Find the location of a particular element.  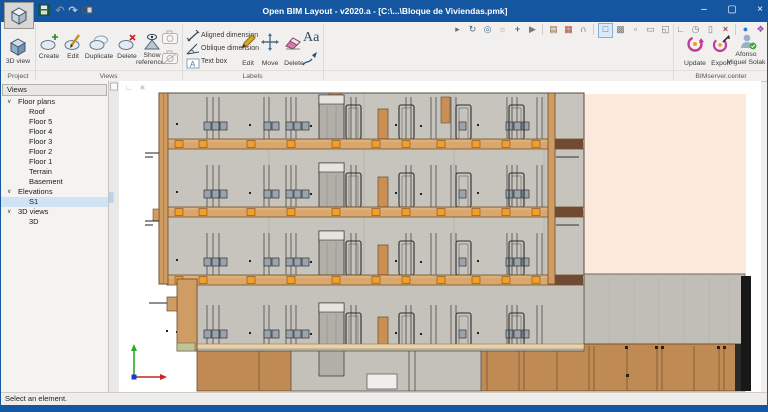

canvas-side-strip is located at coordinates (114, 236).